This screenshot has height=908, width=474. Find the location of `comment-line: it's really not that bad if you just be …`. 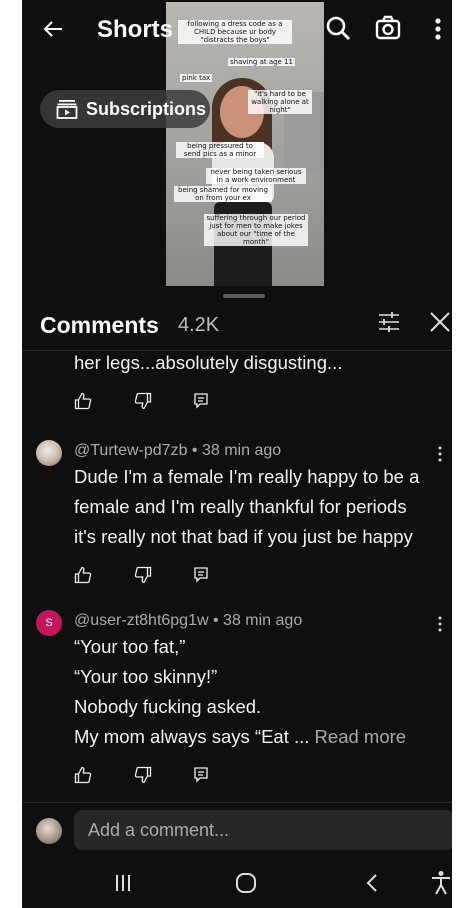

comment-line: it's really not that bad if you just be … is located at coordinates (243, 536).